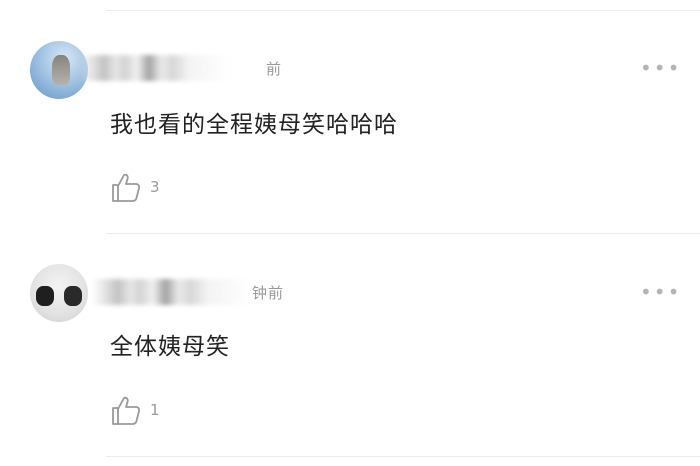 The height and width of the screenshot is (466, 700). Describe the element at coordinates (268, 293) in the screenshot. I see `comment-timestamp: 钟前` at that location.